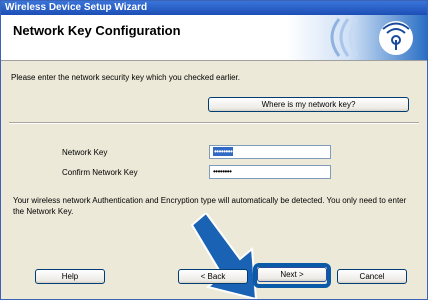 This screenshot has width=428, height=300. I want to click on window-title: Wireless Device Setup Wizard, so click(214, 8).